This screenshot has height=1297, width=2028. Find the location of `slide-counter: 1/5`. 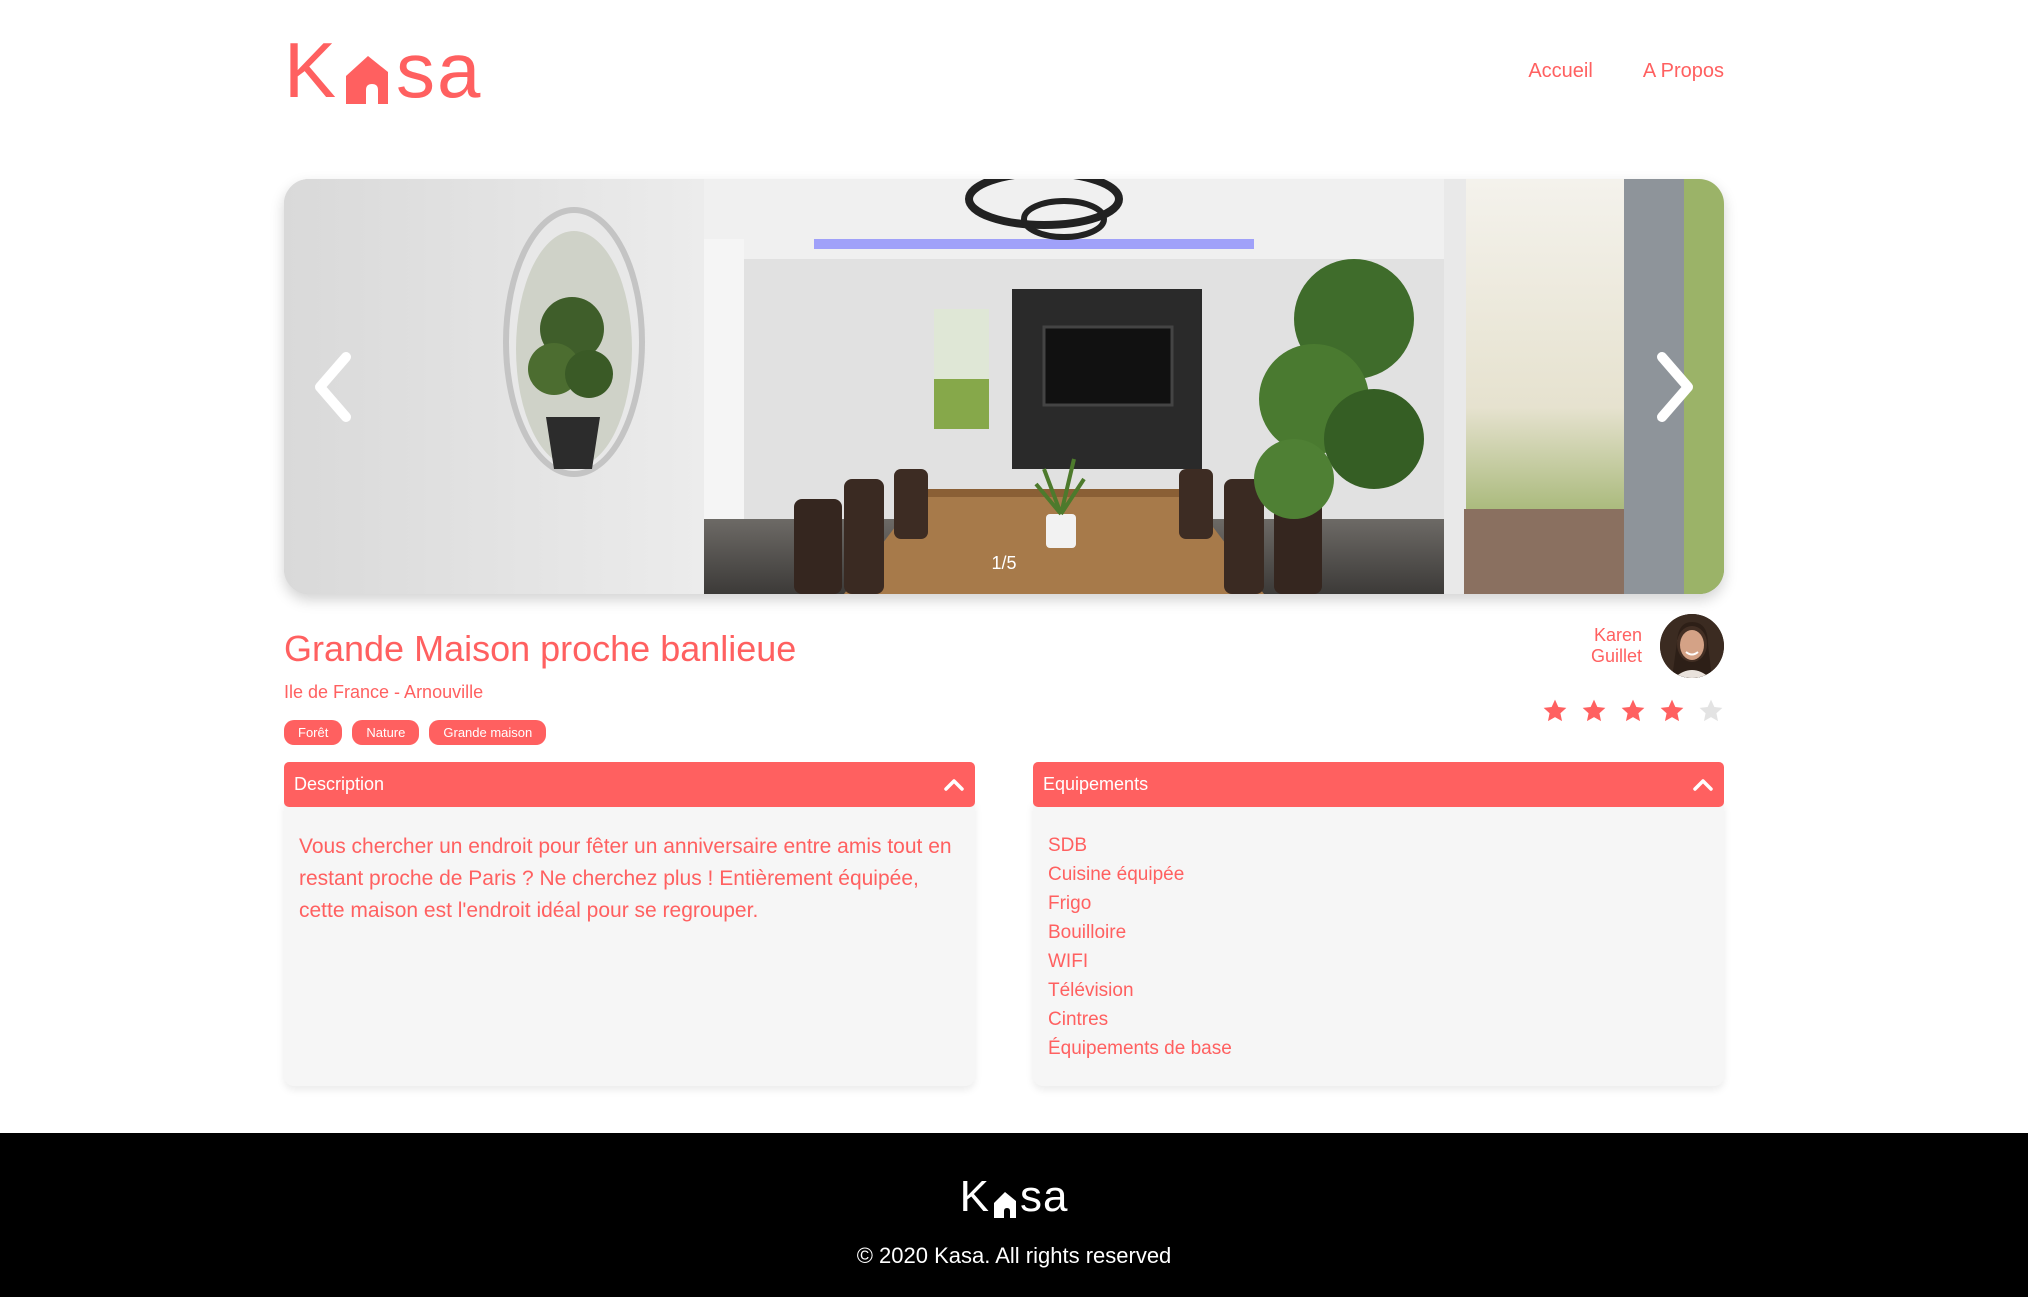

slide-counter: 1/5 is located at coordinates (1004, 563).